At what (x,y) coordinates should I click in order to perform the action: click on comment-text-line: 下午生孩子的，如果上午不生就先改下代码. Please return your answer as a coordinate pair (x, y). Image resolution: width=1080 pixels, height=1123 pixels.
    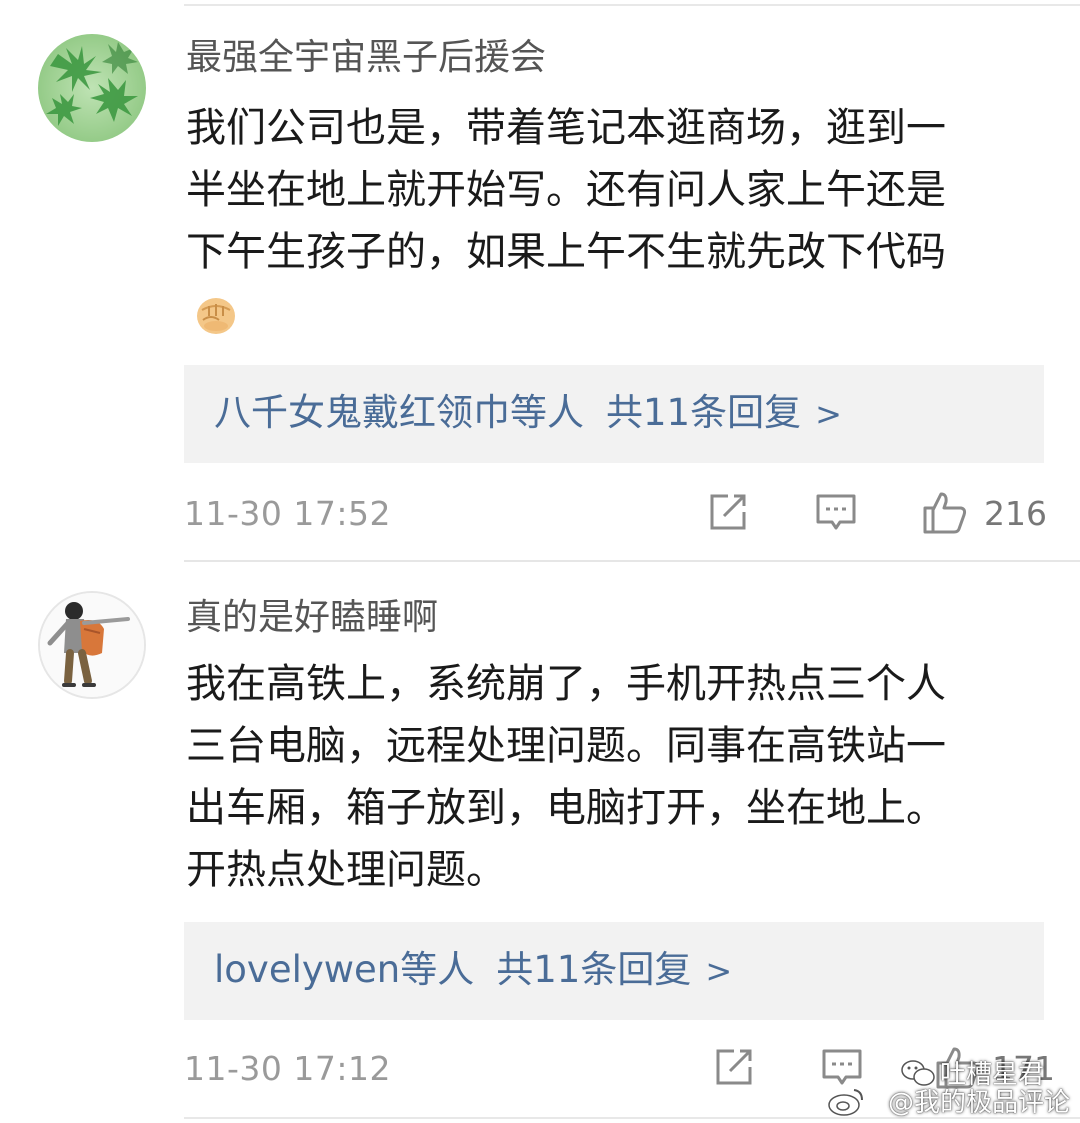
    Looking at the image, I should click on (566, 252).